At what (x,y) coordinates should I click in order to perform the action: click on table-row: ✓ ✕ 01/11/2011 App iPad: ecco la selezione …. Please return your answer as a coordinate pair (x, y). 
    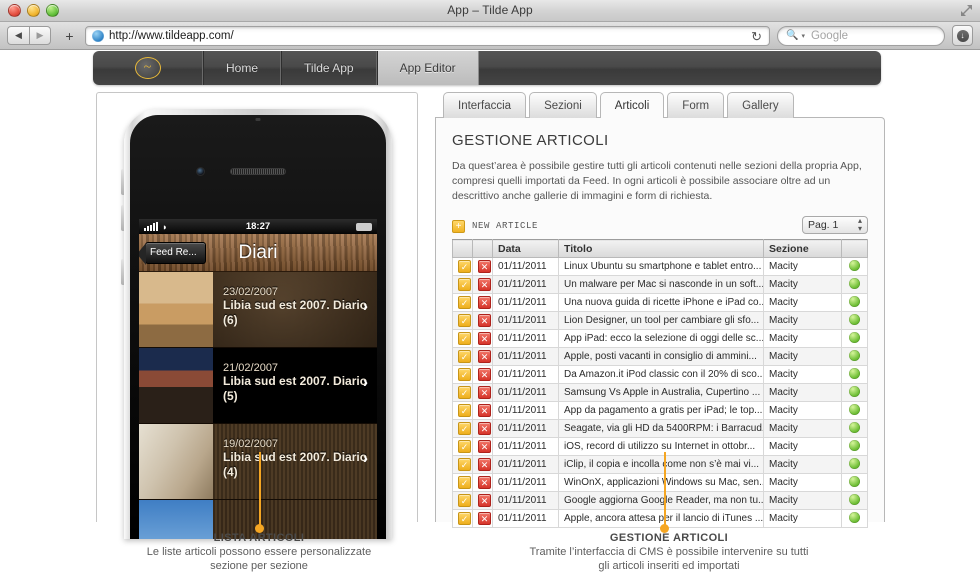
    Looking at the image, I should click on (660, 338).